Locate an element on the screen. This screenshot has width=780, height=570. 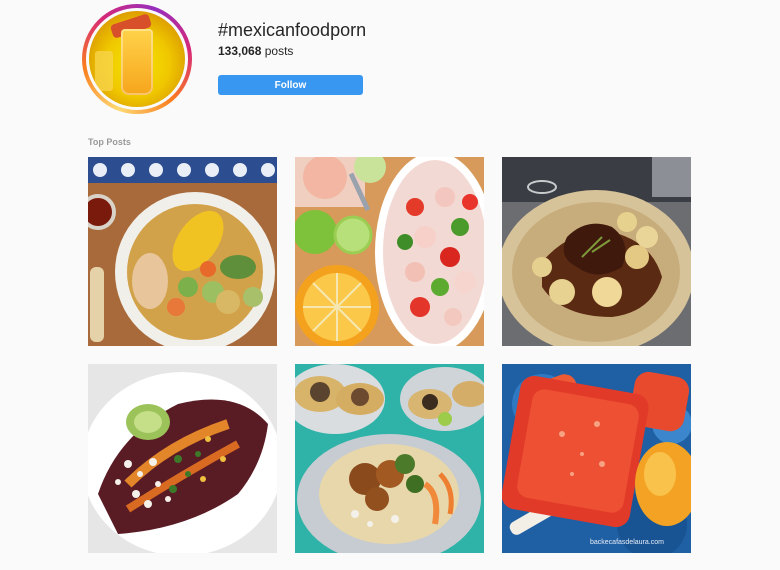
post-tile-braised-meat is located at coordinates (596, 251).